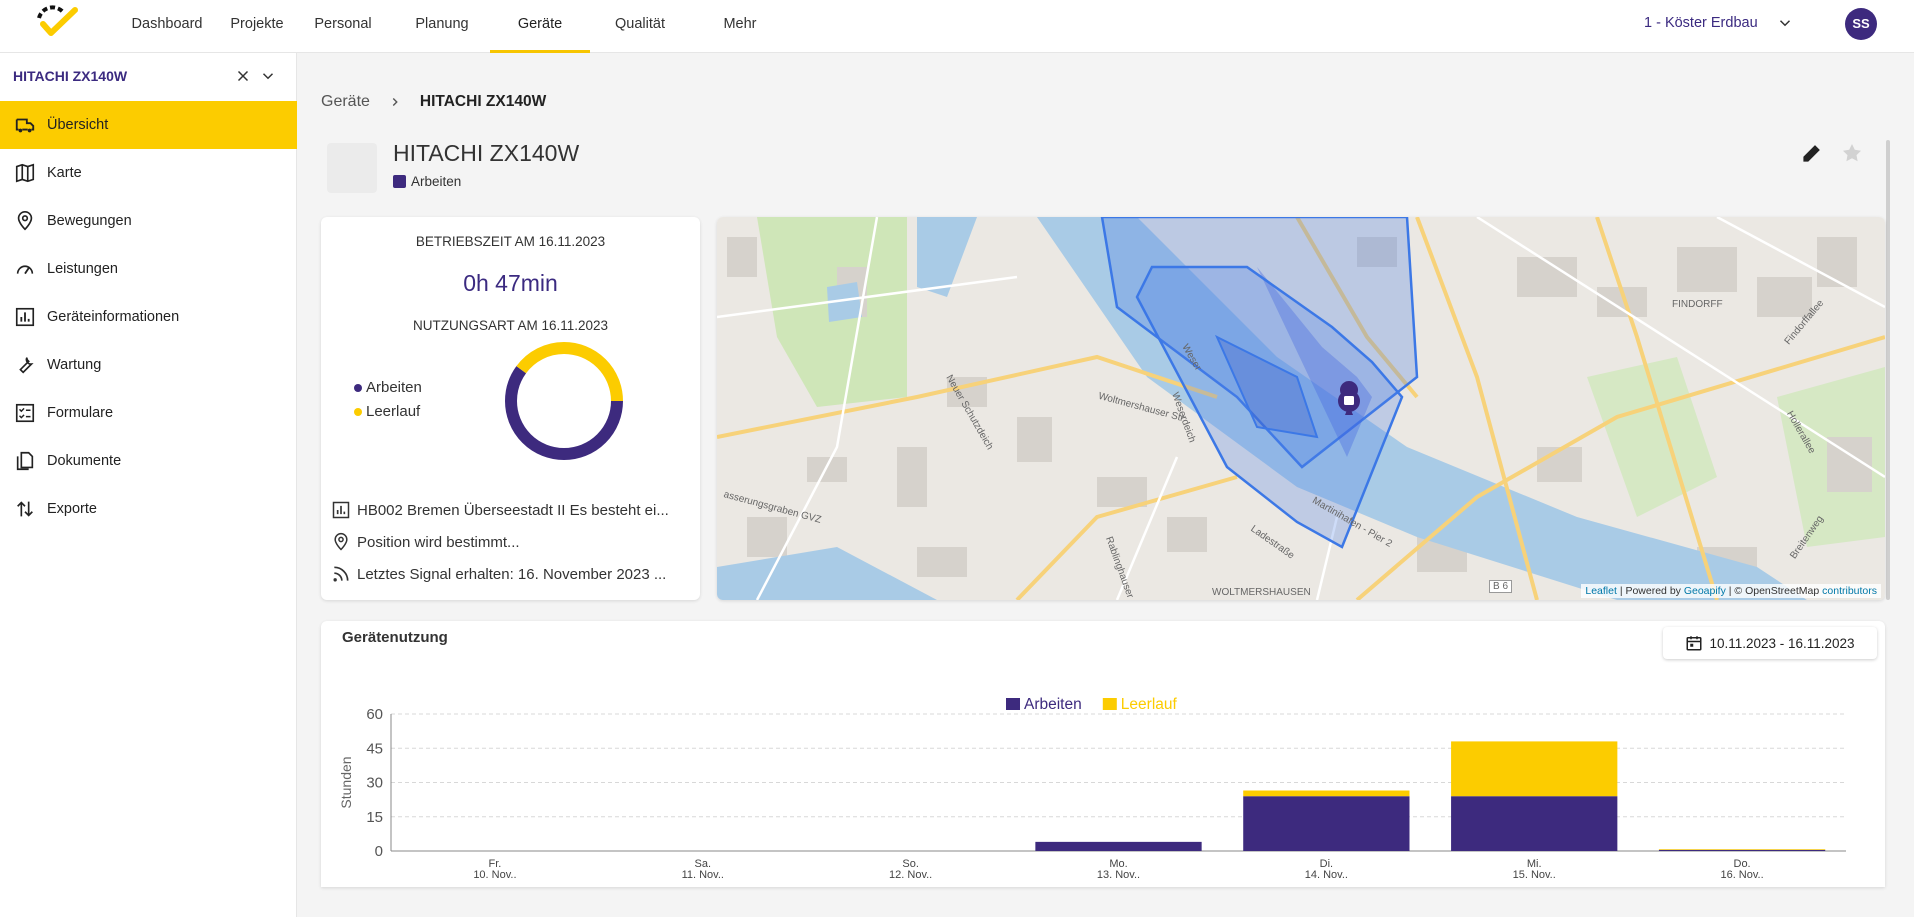 Image resolution: width=1914 pixels, height=917 pixels. Describe the element at coordinates (564, 401) in the screenshot. I see `usage-donut-chart` at that location.